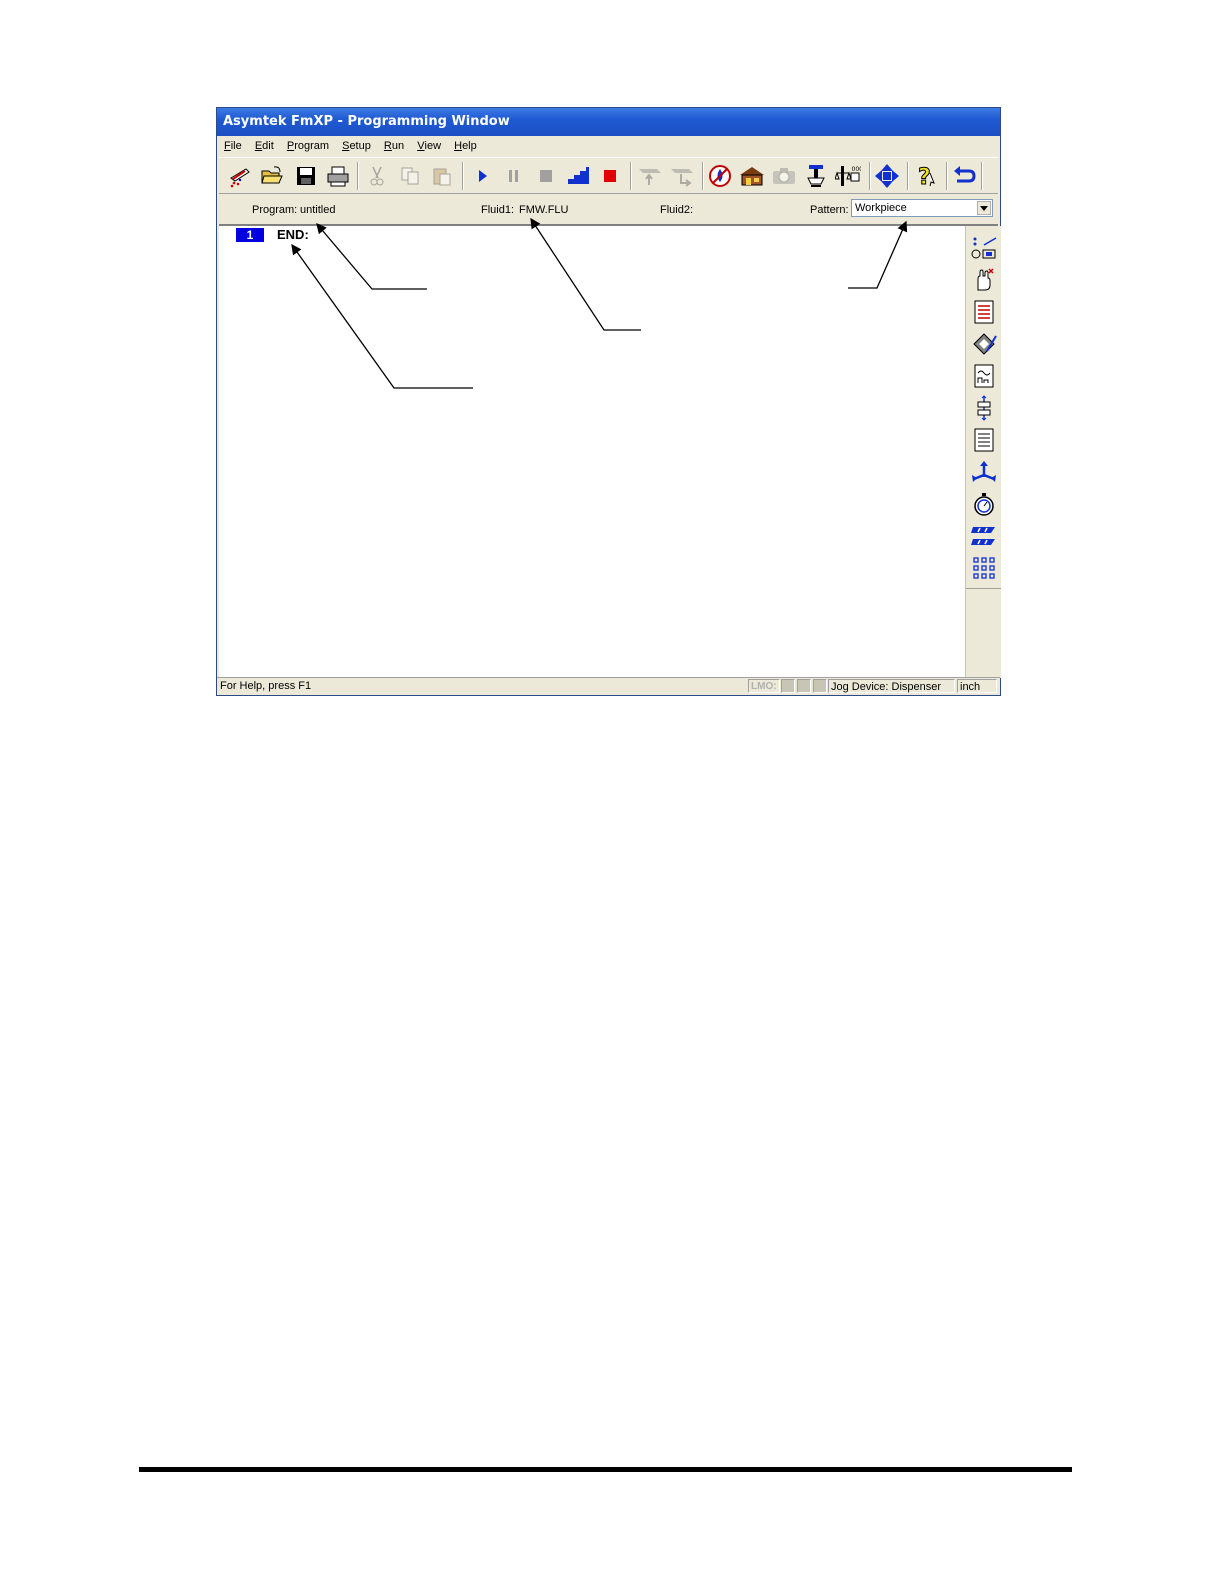 Image resolution: width=1224 pixels, height=1584 pixels. Describe the element at coordinates (878, 254) in the screenshot. I see `callout-pattern` at that location.